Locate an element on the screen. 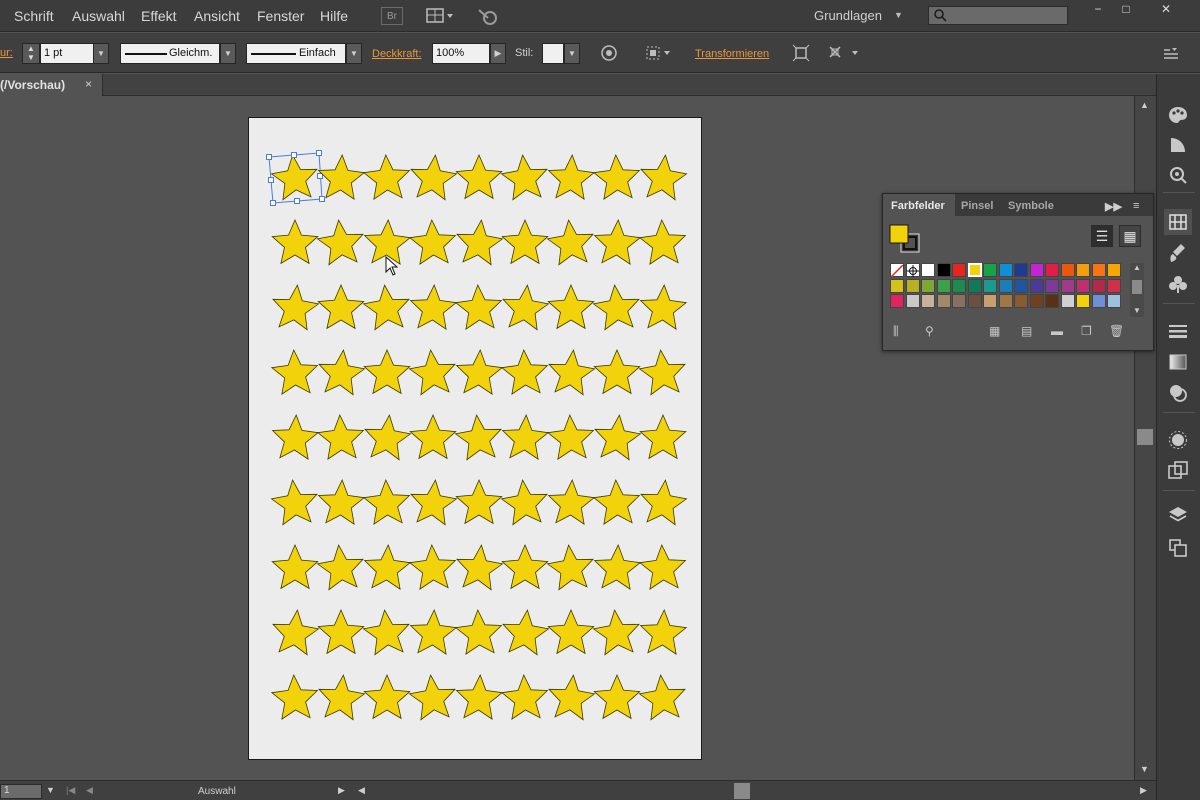 The height and width of the screenshot is (800, 1200). menu-schrift: Schrift is located at coordinates (34, 16).